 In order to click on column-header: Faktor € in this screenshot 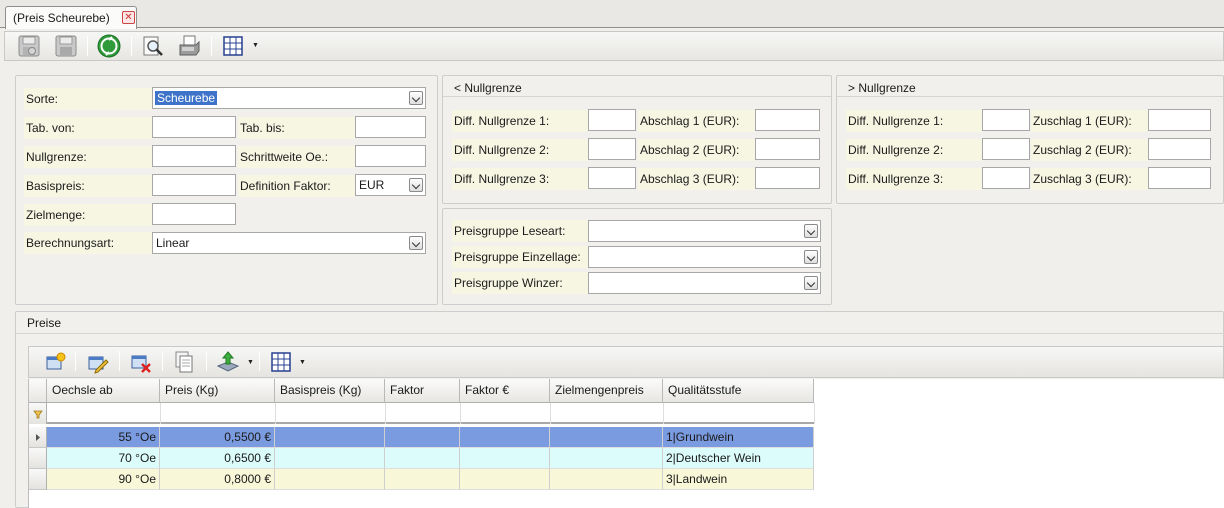, I will do `click(505, 391)`.